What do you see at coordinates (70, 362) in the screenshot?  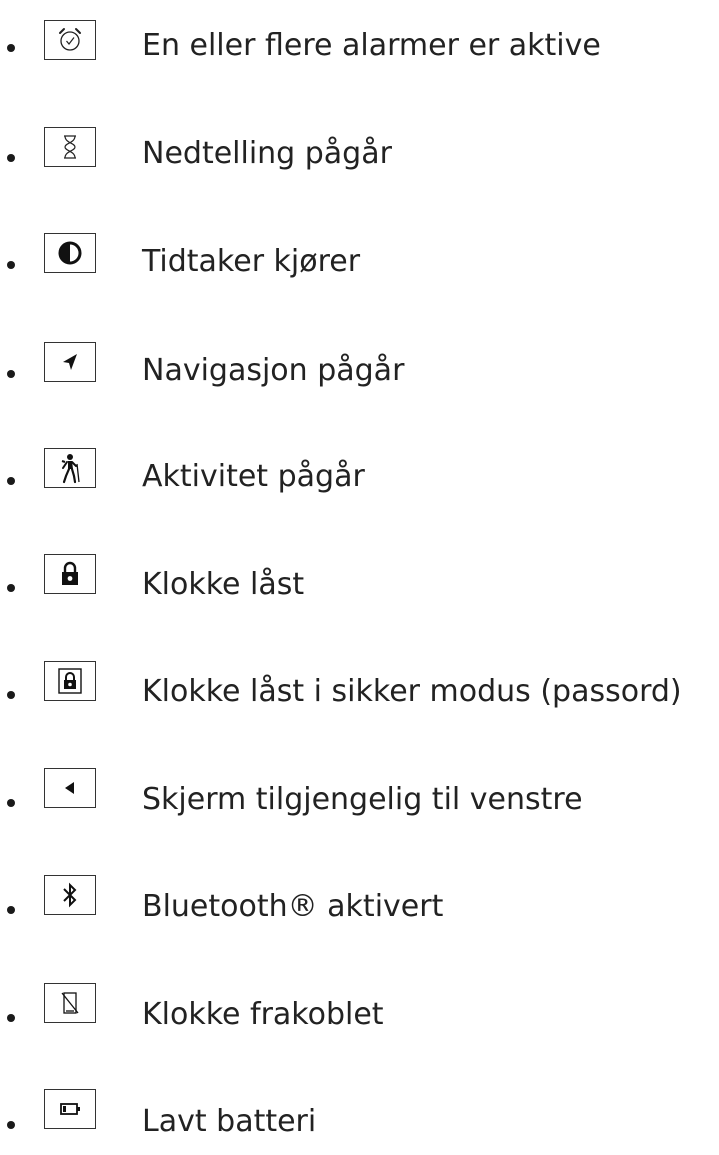 I see `navigation-arrow-icon` at bounding box center [70, 362].